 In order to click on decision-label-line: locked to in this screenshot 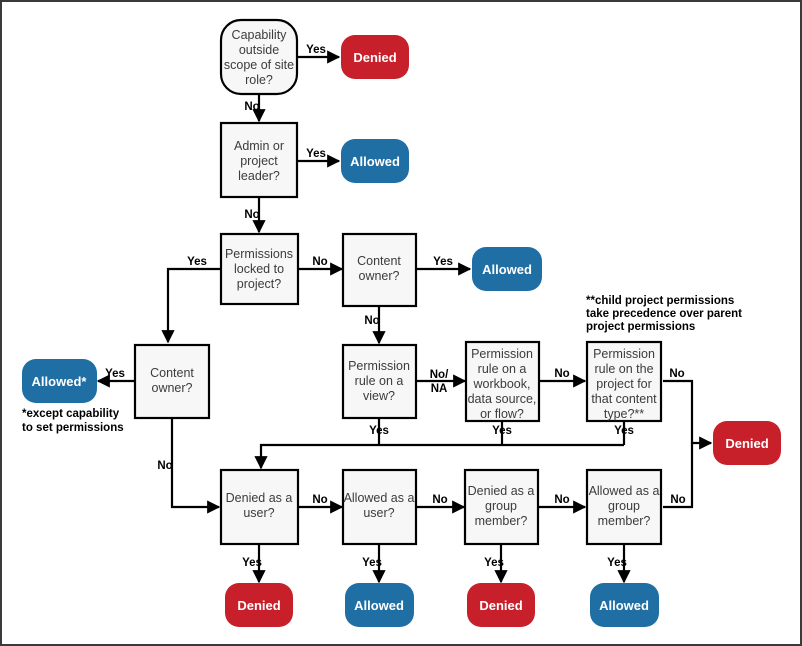, I will do `click(259, 269)`.